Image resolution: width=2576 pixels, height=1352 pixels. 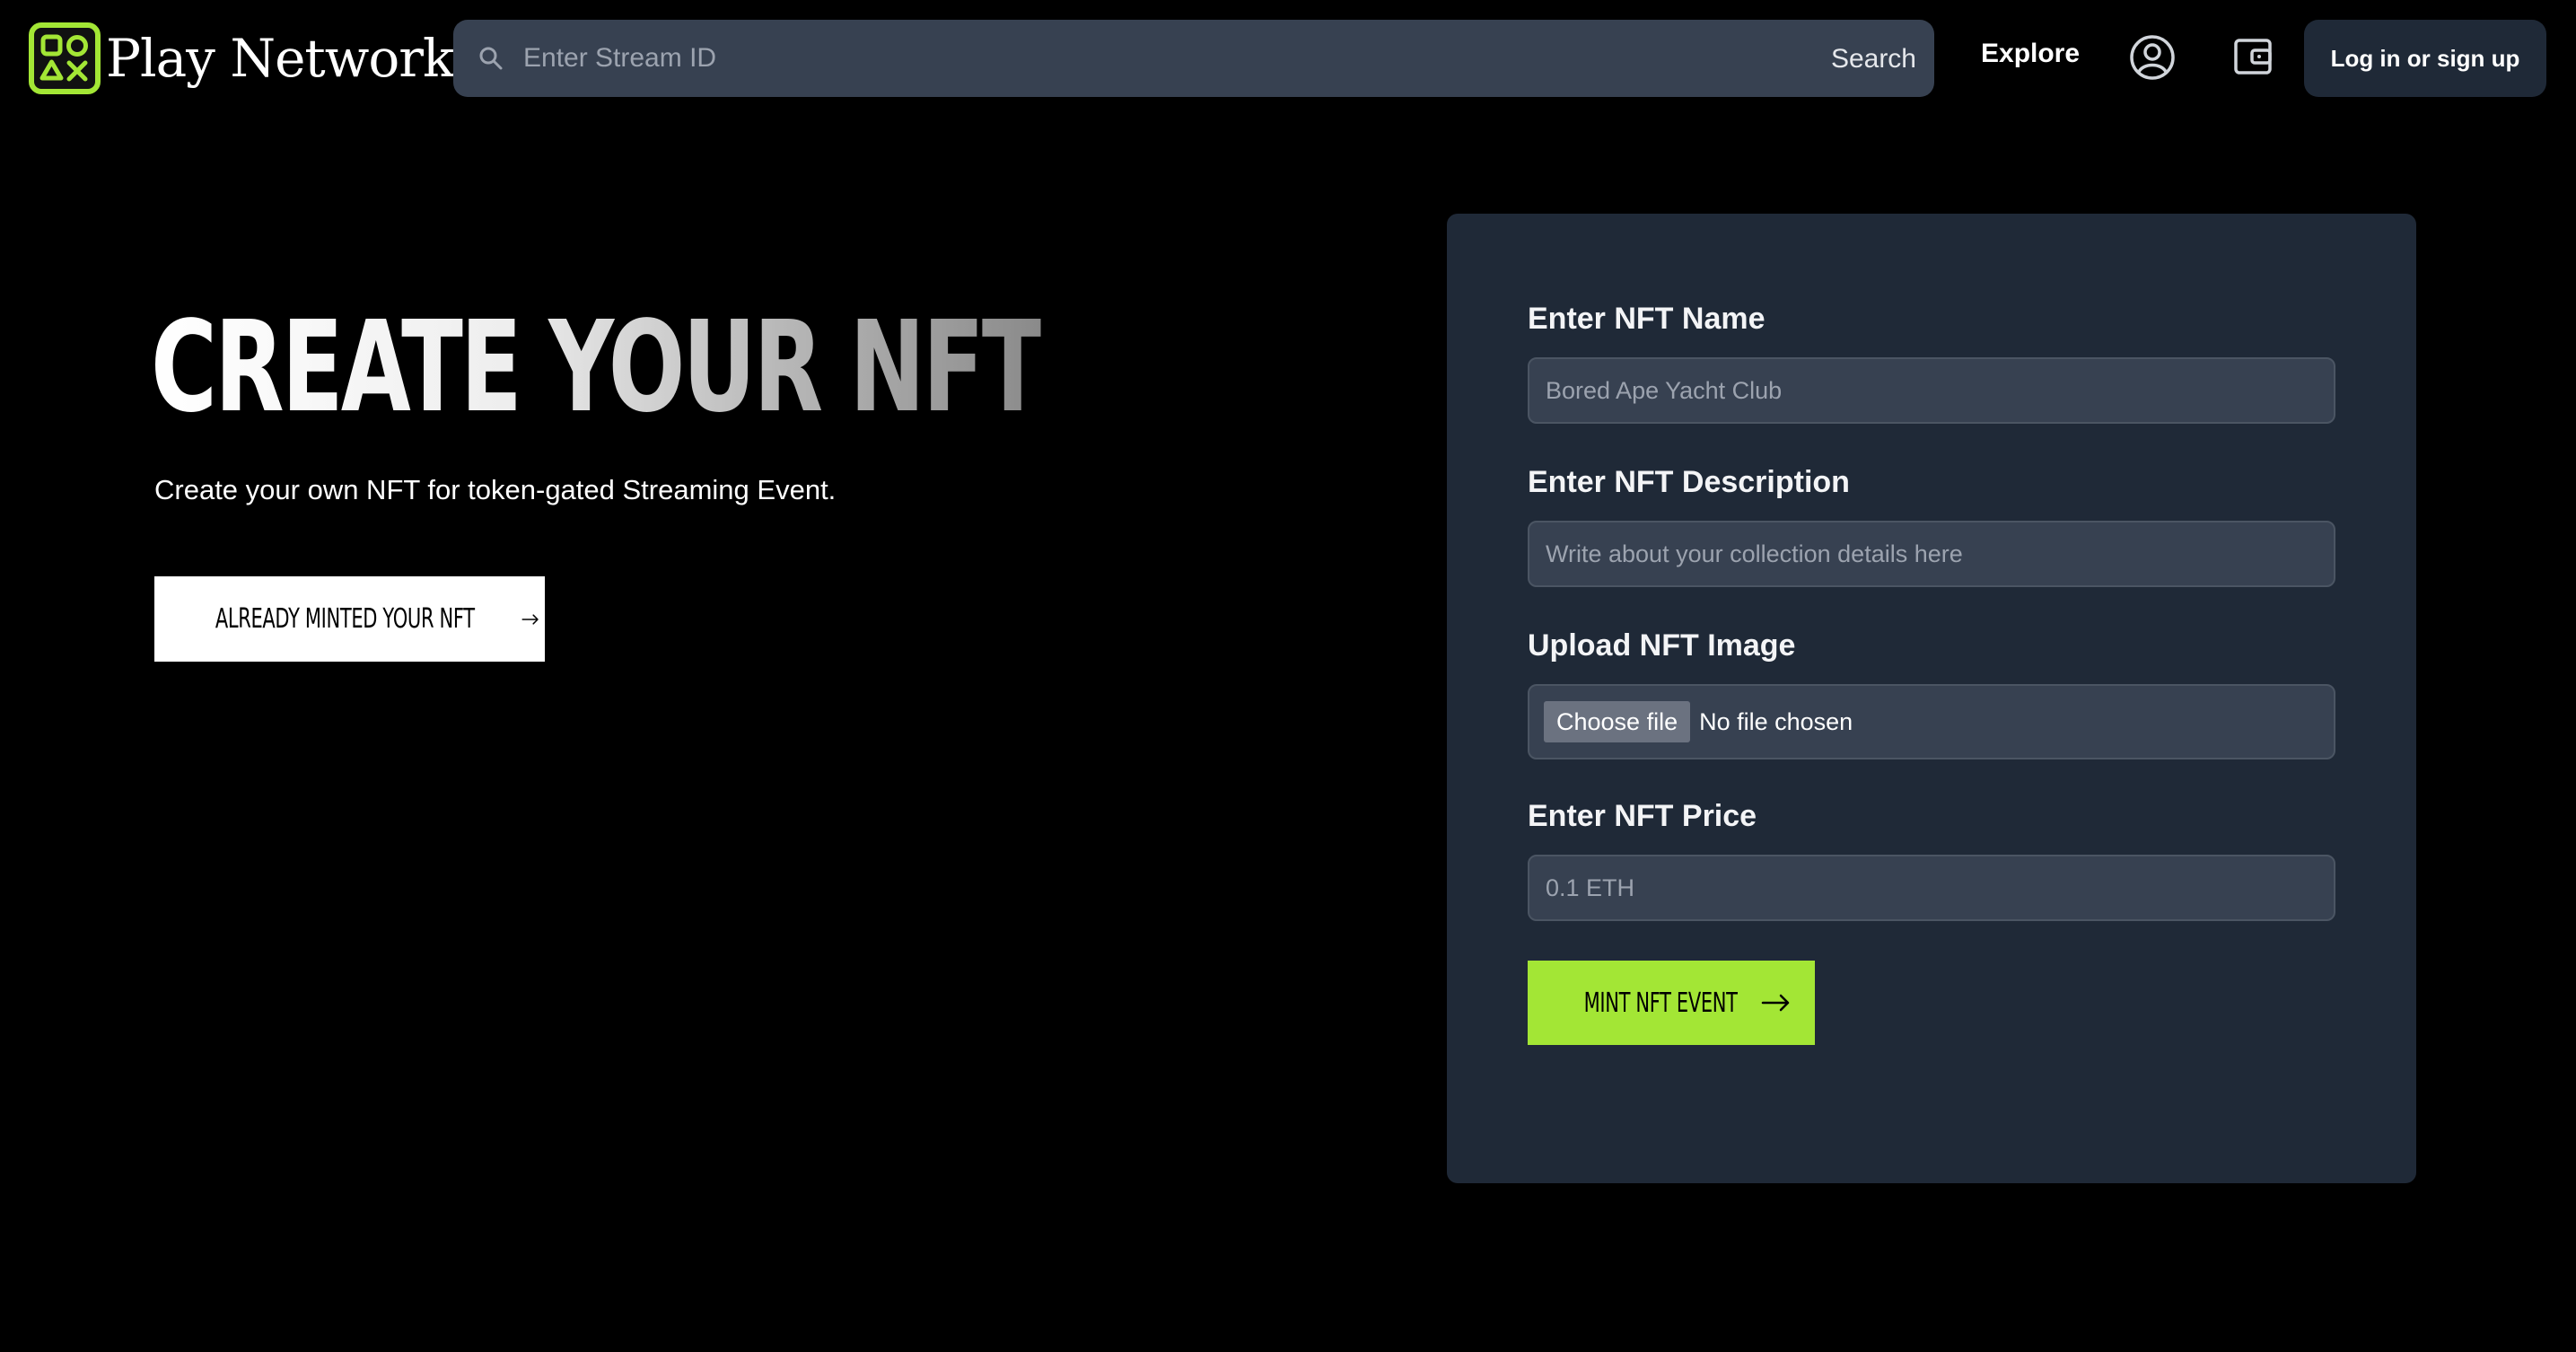 I want to click on page-title: CREATE YOUR NFT, so click(x=597, y=367).